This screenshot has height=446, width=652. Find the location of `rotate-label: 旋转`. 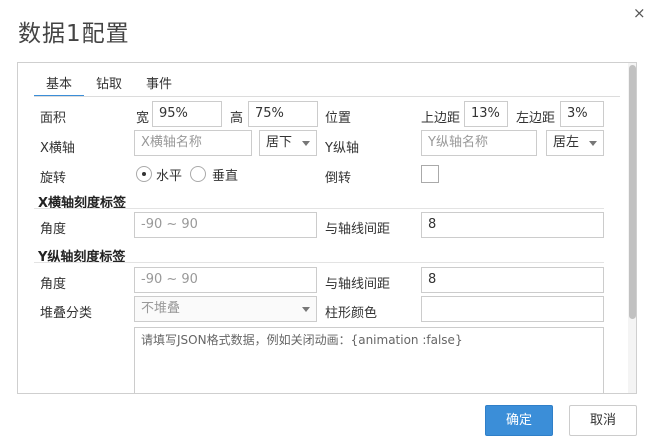

rotate-label: 旋转 is located at coordinates (53, 178).